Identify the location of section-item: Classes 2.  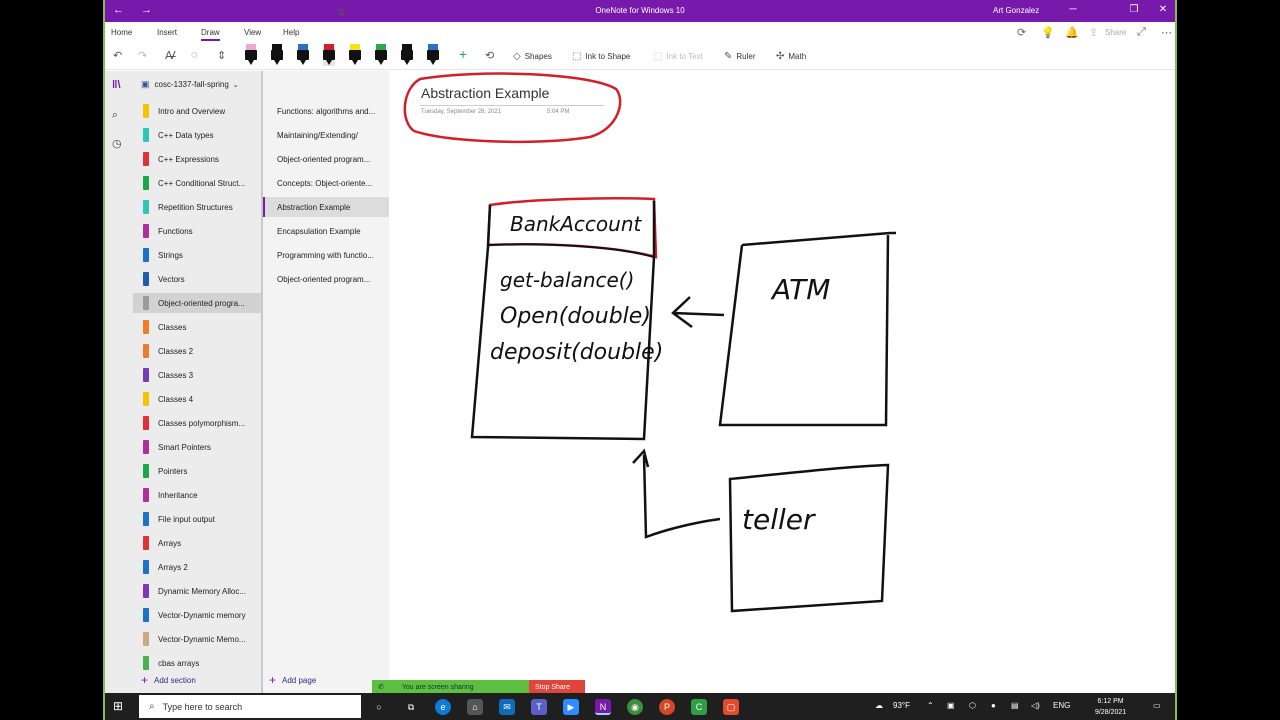
(197, 351).